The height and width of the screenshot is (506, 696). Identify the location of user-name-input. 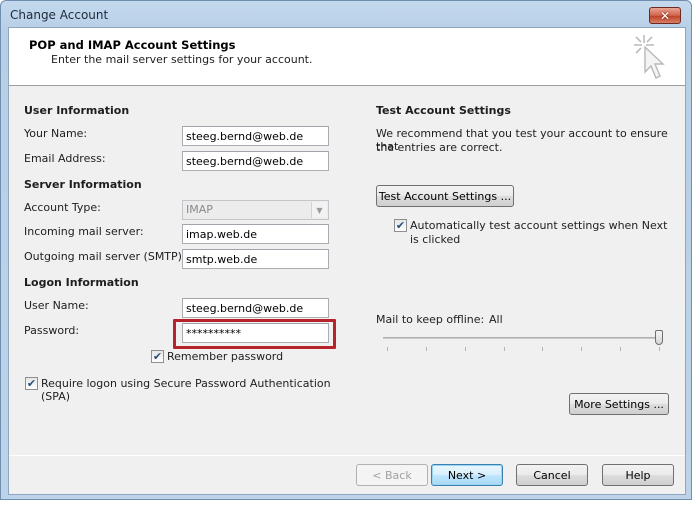
(255, 308).